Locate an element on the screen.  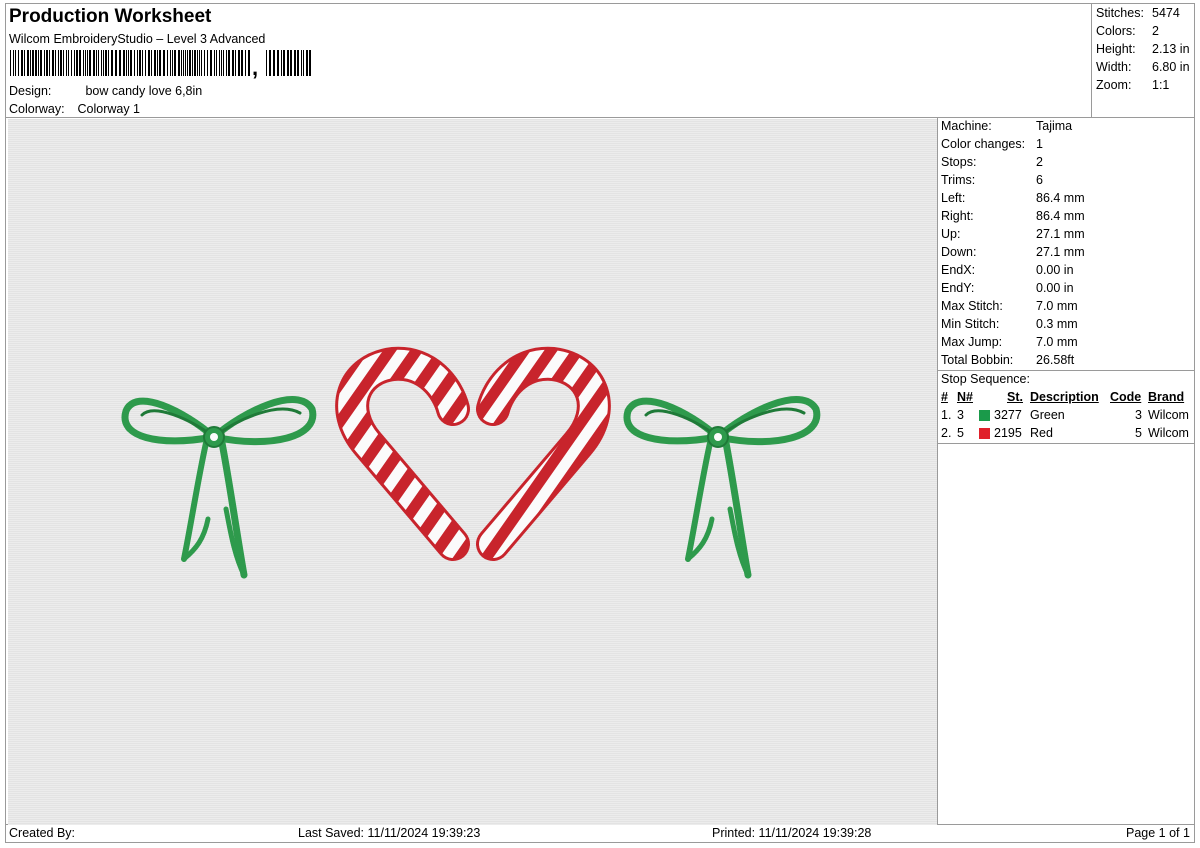
machine-info-label: Trims: is located at coordinates (958, 180).